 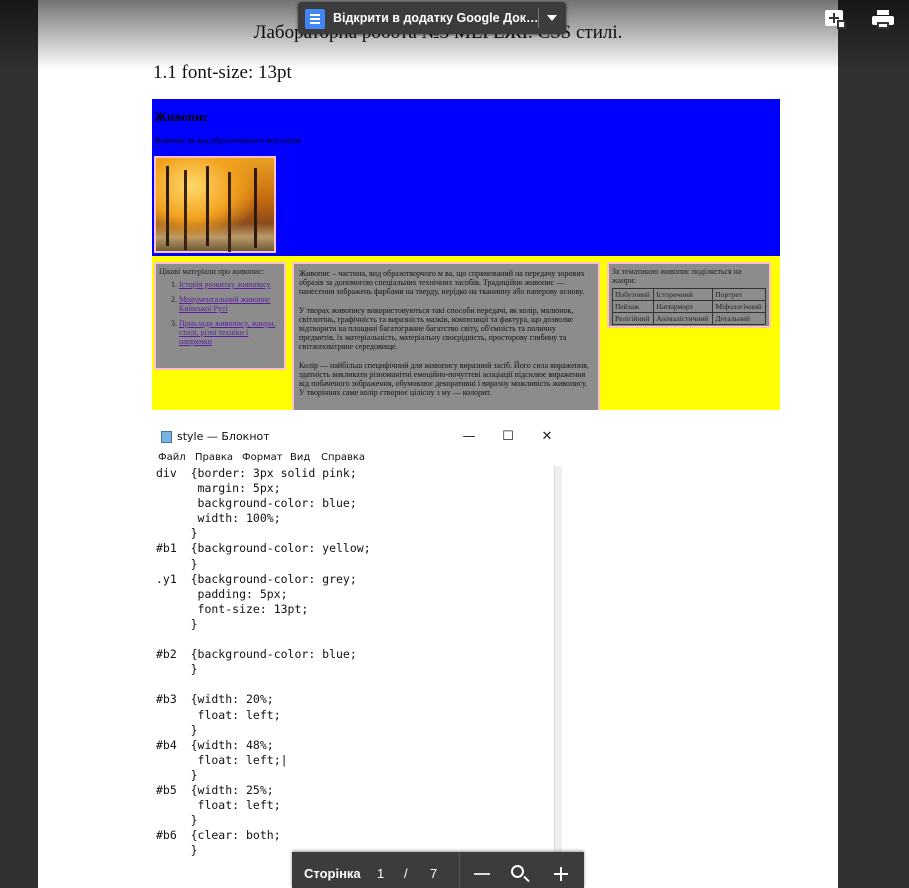 I want to click on add-to-drive-icon, so click(x=836, y=20).